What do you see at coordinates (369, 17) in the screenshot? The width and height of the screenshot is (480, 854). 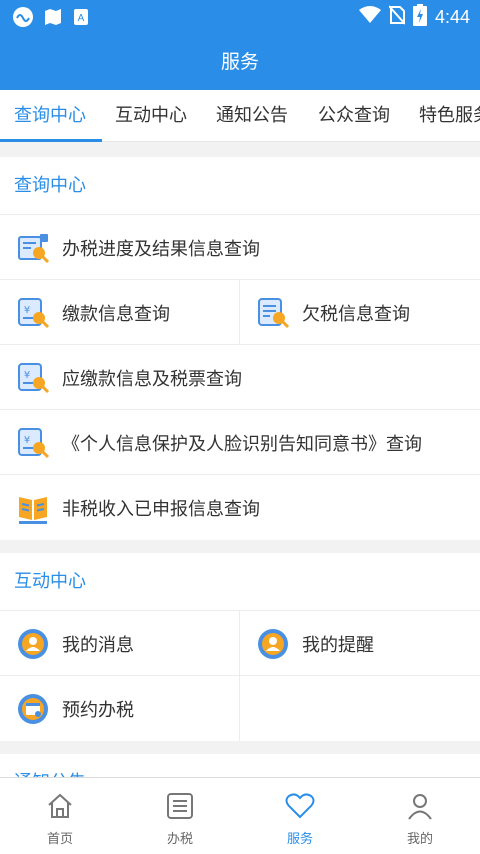 I see `wifi-icon` at bounding box center [369, 17].